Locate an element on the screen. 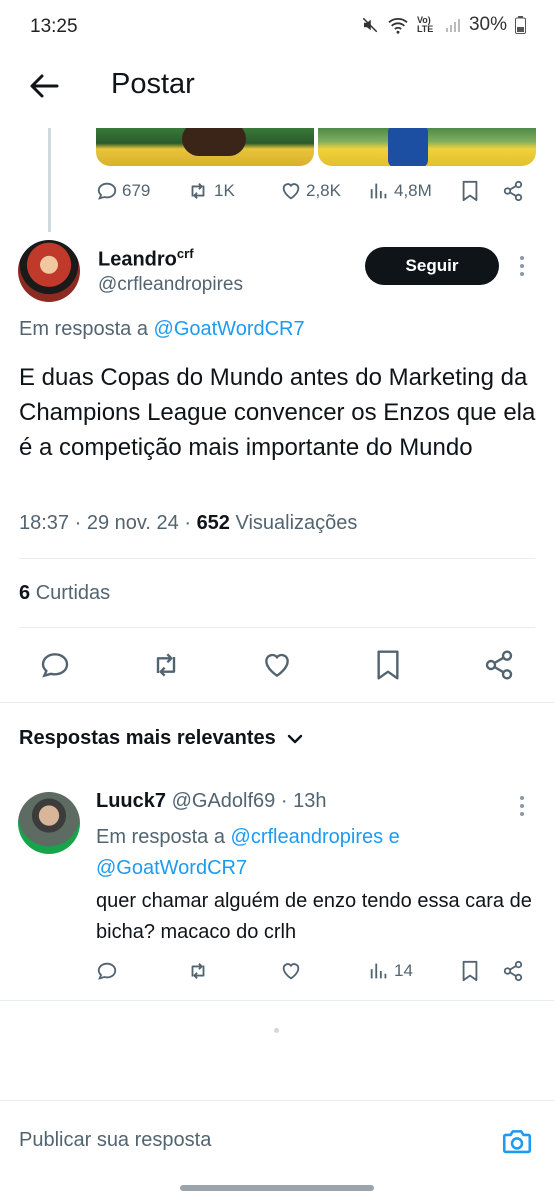 The width and height of the screenshot is (554, 1200). bookmark-button is located at coordinates (388, 665).